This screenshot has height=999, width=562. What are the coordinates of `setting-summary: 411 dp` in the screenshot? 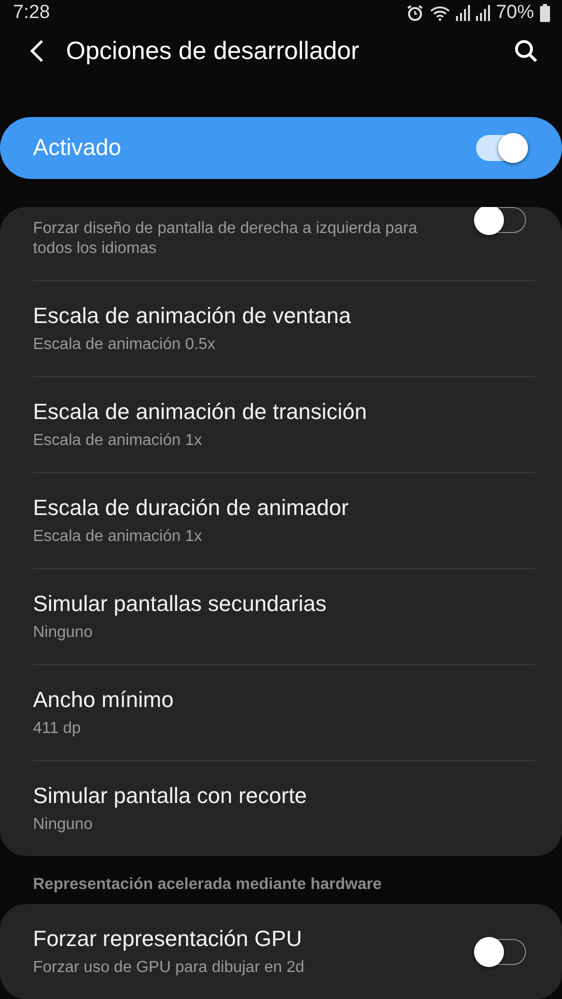 It's located at (57, 728).